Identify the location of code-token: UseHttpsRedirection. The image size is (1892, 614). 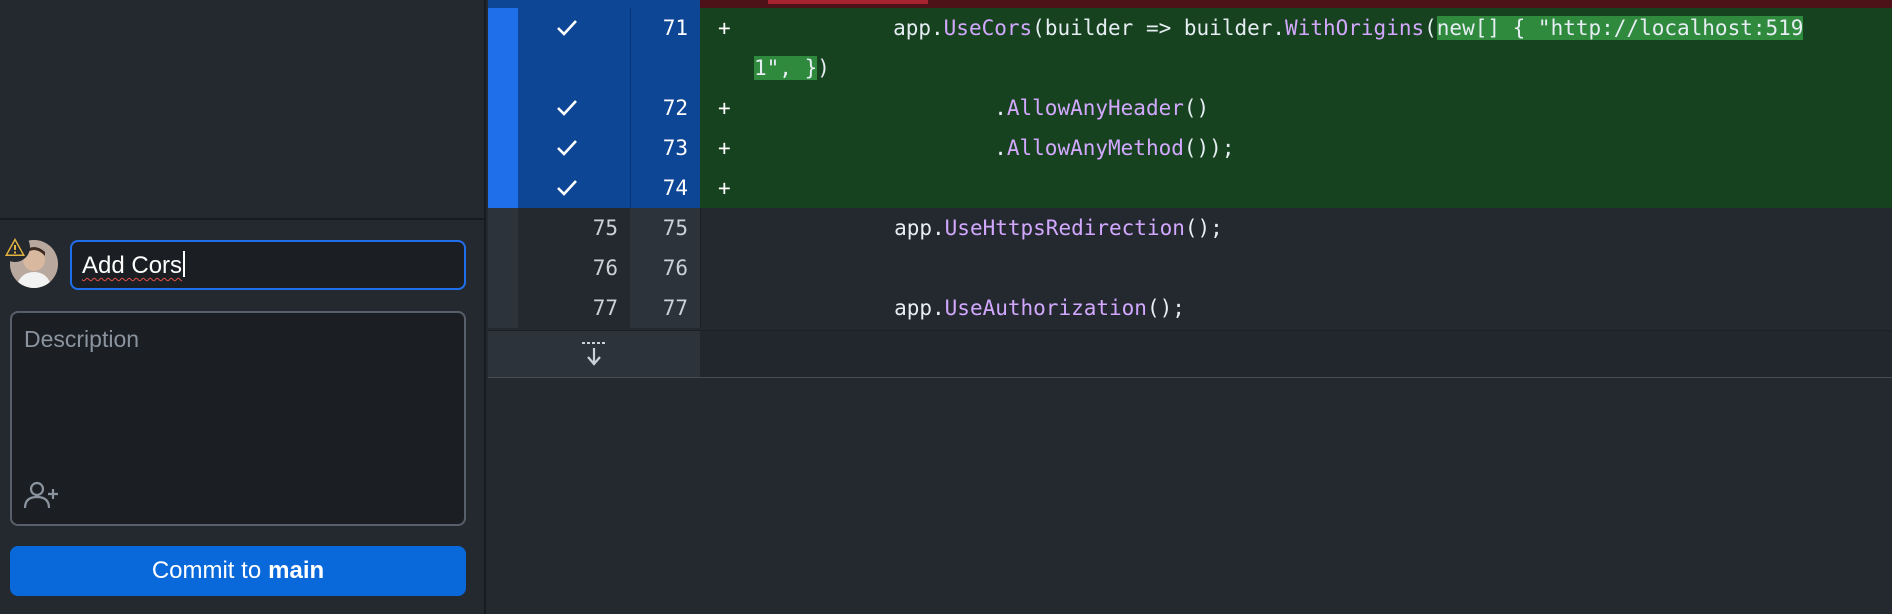
(1064, 228).